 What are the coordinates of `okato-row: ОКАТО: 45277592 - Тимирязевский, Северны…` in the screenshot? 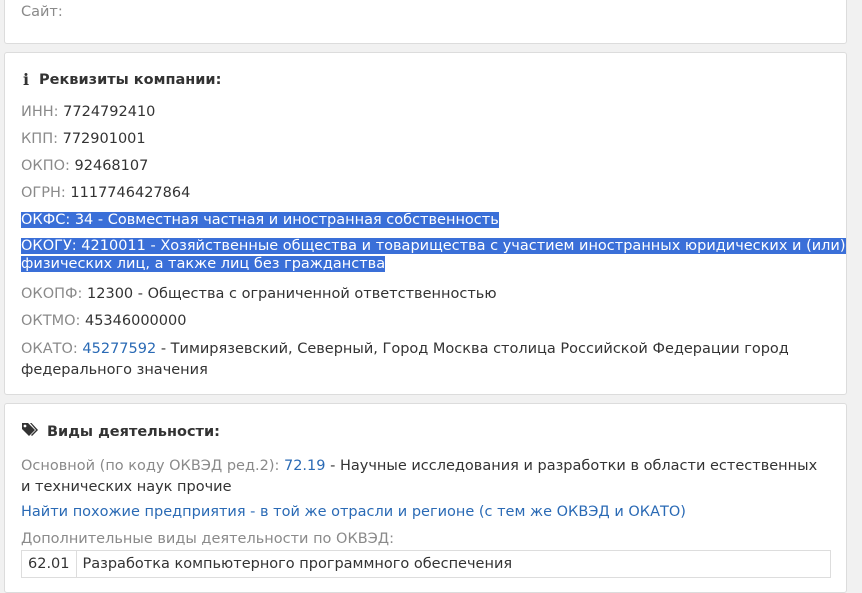 It's located at (421, 360).